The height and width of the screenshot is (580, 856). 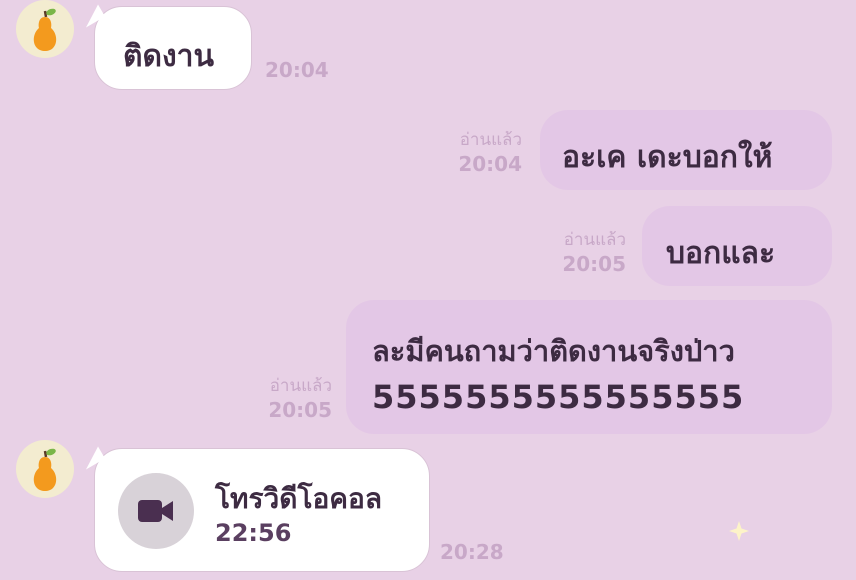 I want to click on message-bubble-outgoing: บอกและ, so click(x=737, y=246).